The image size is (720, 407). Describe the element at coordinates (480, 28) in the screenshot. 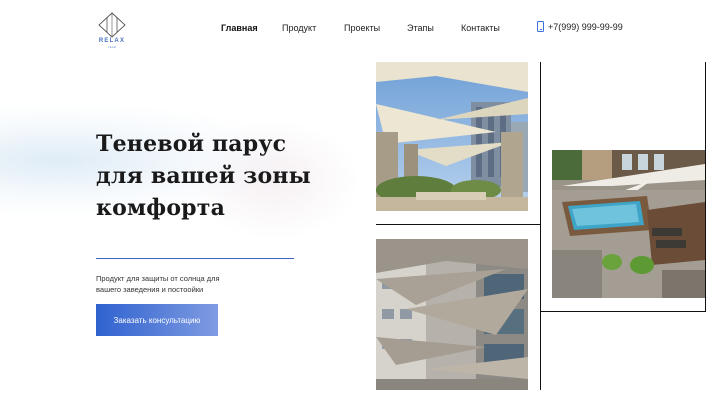

I see `nav-item-contacts: Контакты` at that location.